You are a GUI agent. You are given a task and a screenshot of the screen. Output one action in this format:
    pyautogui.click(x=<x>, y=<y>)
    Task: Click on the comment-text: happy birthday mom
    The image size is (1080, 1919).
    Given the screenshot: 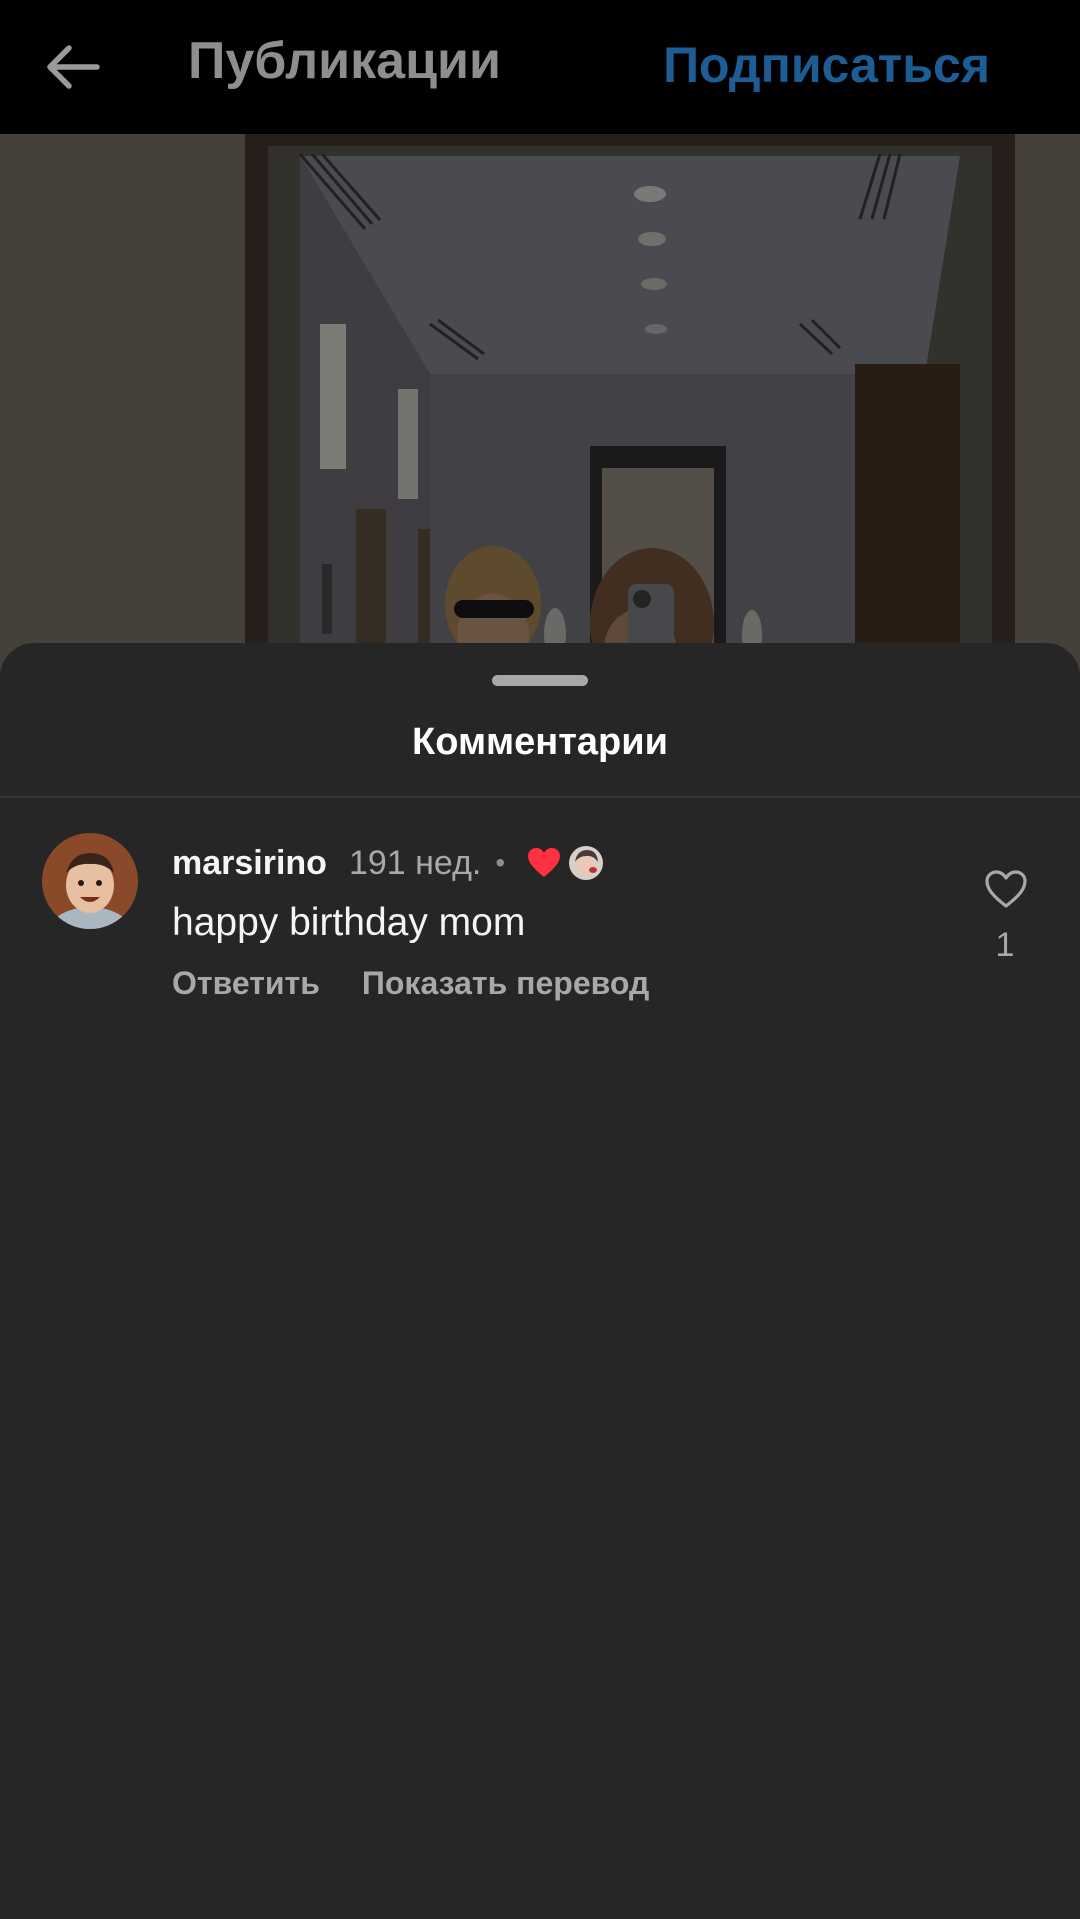 What is the action you would take?
    pyautogui.click(x=349, y=922)
    